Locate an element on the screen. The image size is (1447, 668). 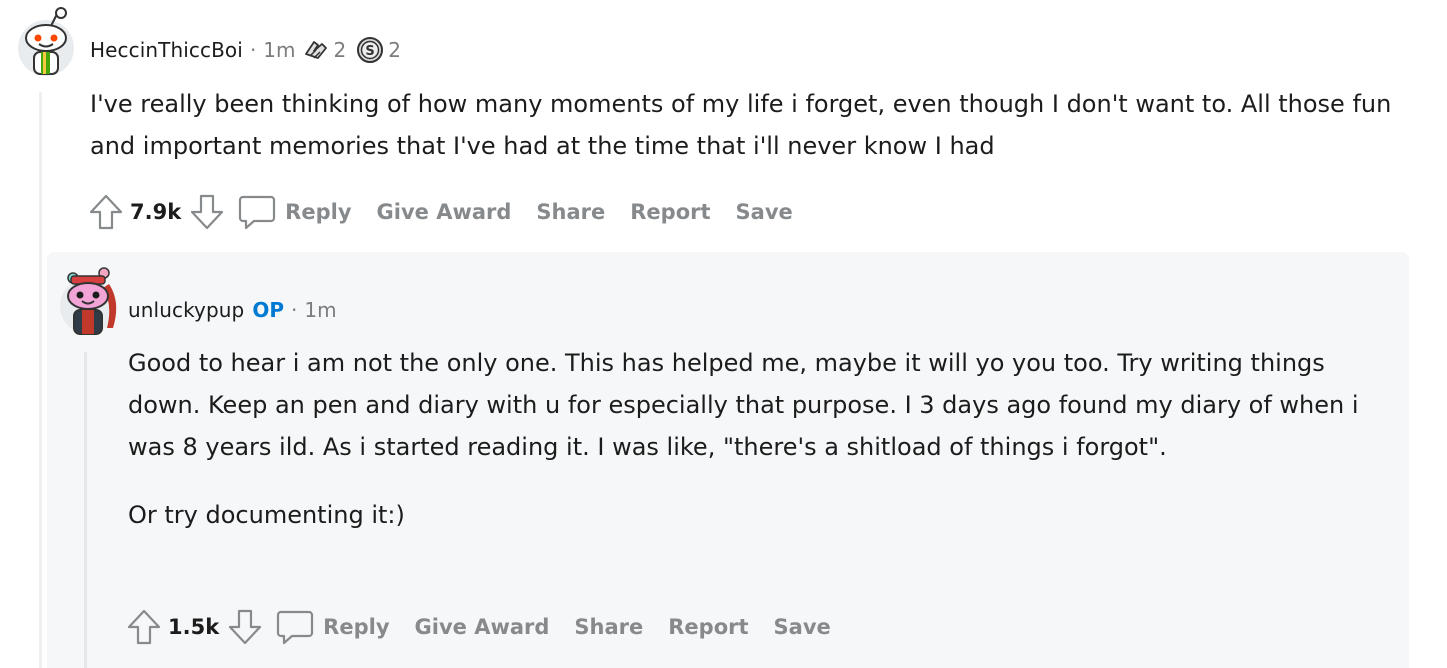
vote-score: 7.9k is located at coordinates (156, 212).